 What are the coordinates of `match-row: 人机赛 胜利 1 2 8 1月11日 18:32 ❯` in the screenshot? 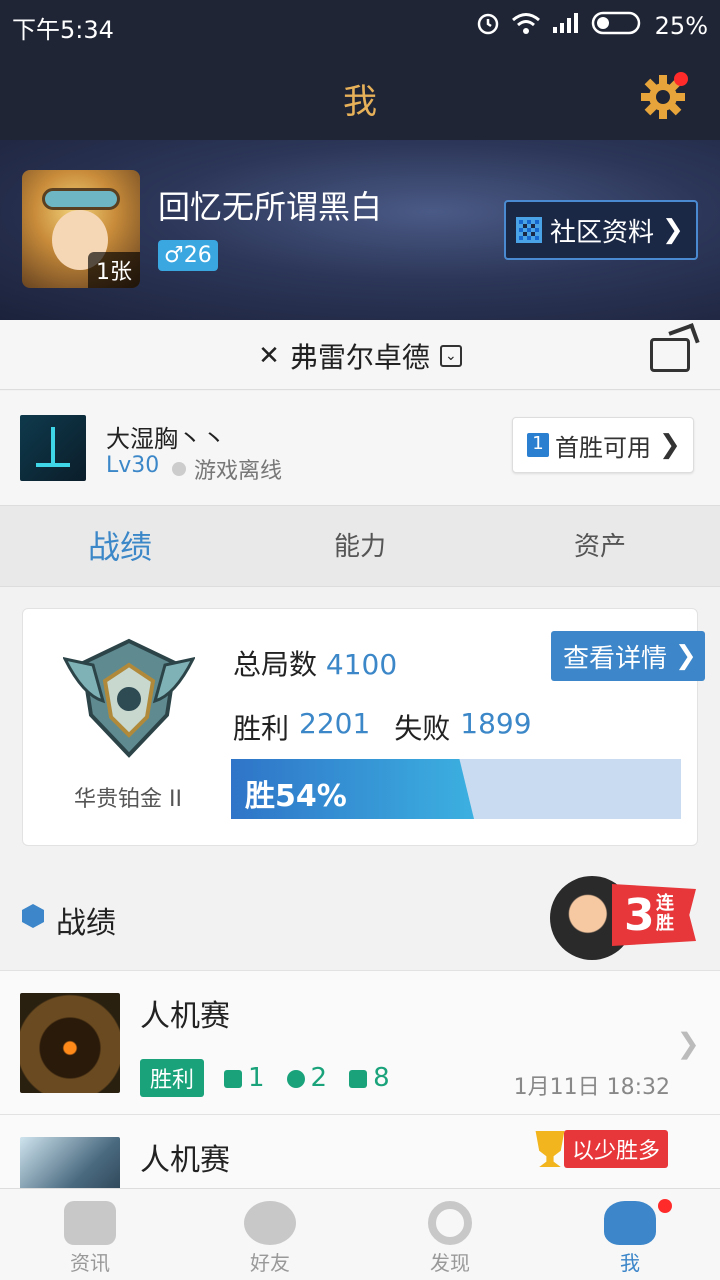 It's located at (360, 1042).